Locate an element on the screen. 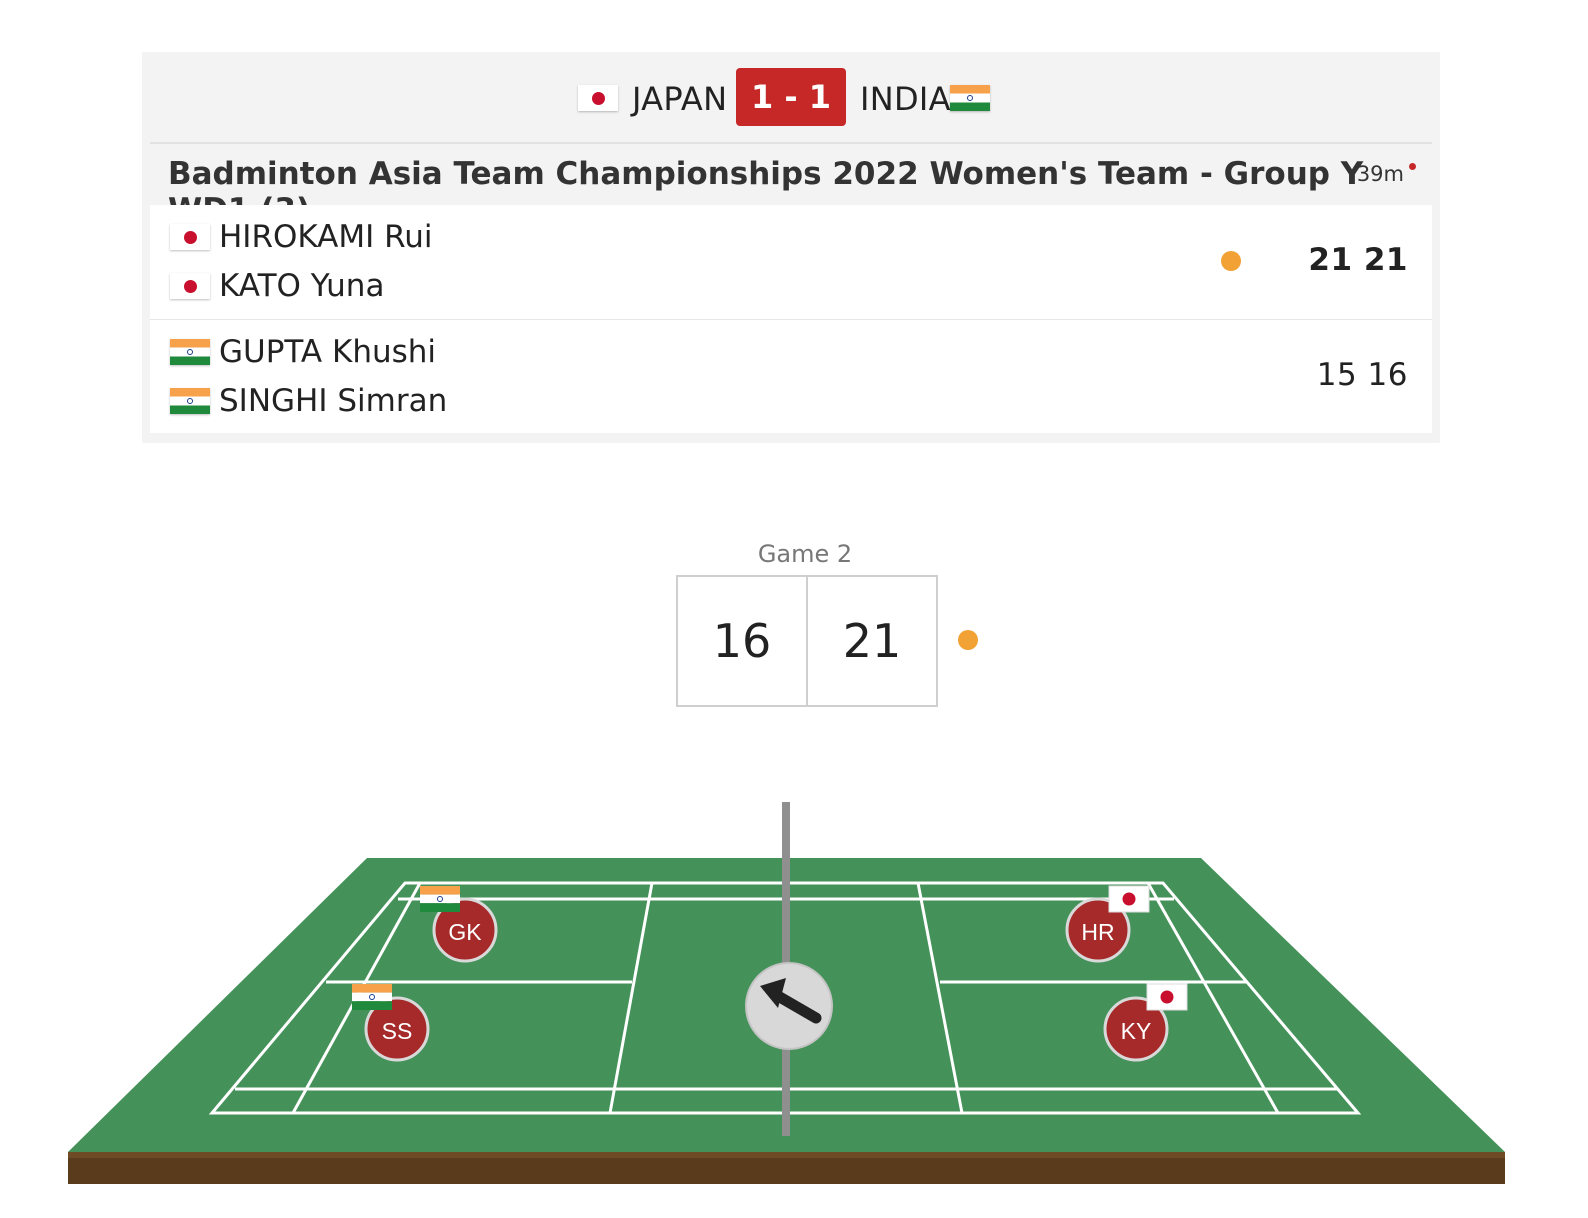  live-indicator-icon is located at coordinates (1412, 166).